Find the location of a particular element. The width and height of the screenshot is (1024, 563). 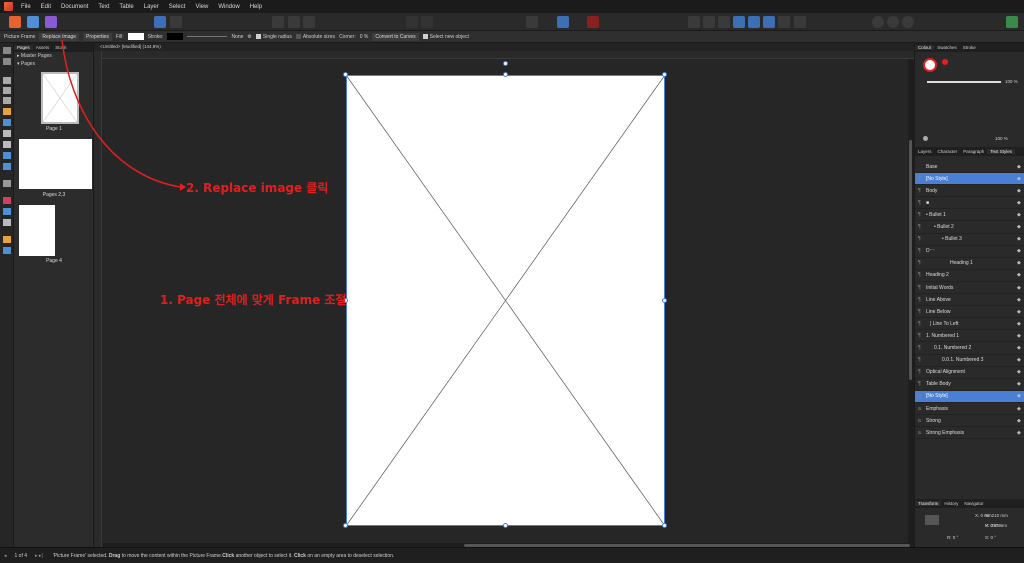

opacity-value-2: 100 % is located at coordinates (1001, 138).